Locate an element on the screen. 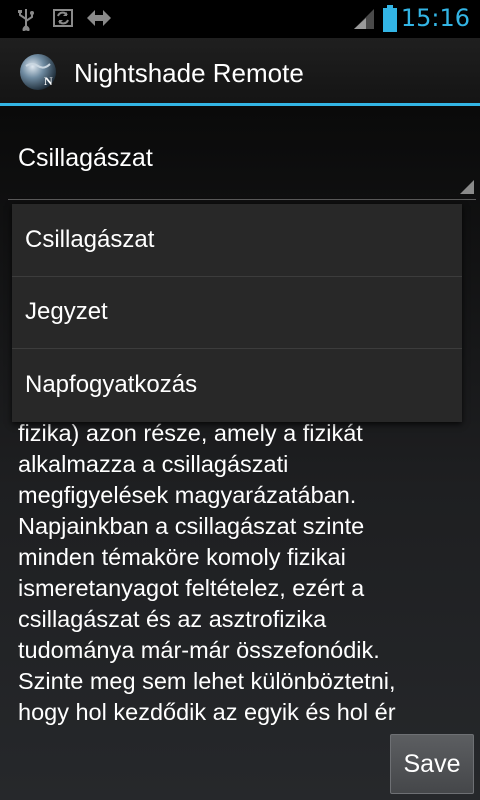 This screenshot has height=800, width=480. action-bar: N Nightshade Remote is located at coordinates (240, 72).